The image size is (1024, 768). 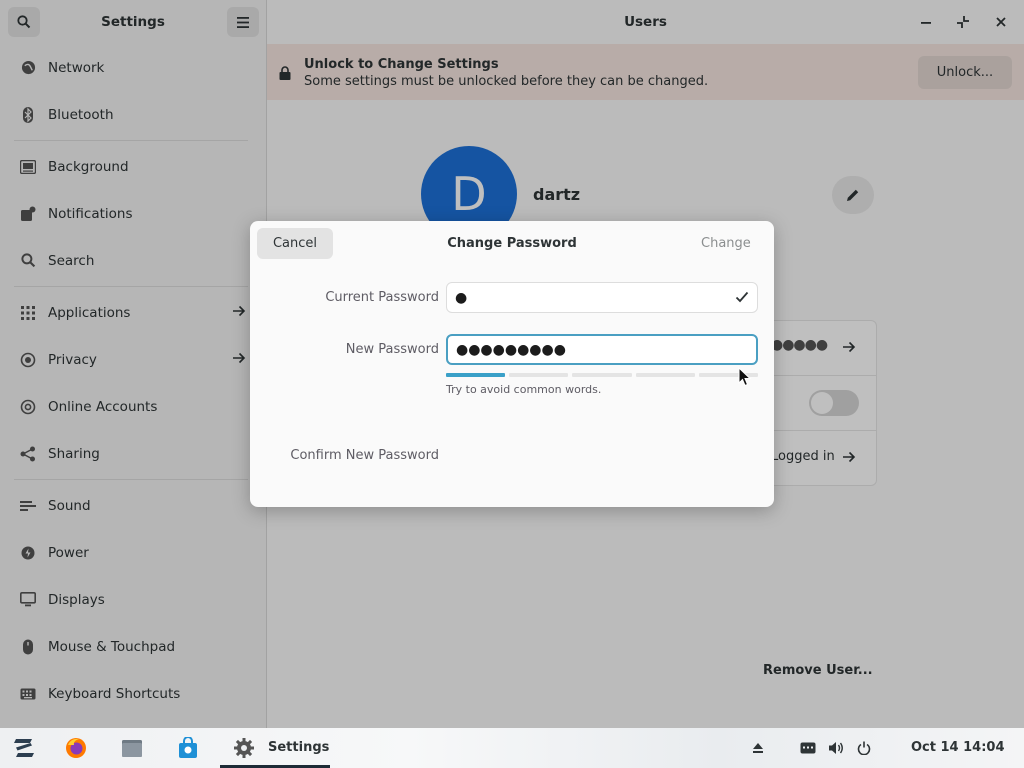 What do you see at coordinates (299, 747) in the screenshot?
I see `taskbar-app-label: Settings` at bounding box center [299, 747].